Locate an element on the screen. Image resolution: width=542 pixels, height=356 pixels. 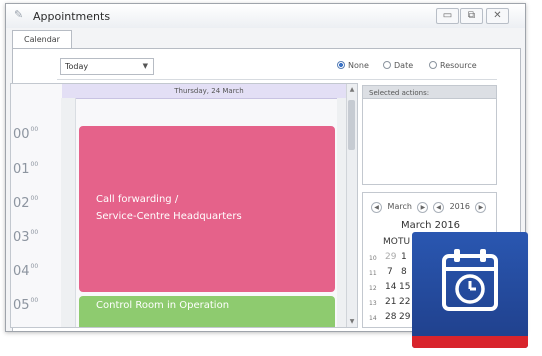
radio-date: Date is located at coordinates (398, 65).